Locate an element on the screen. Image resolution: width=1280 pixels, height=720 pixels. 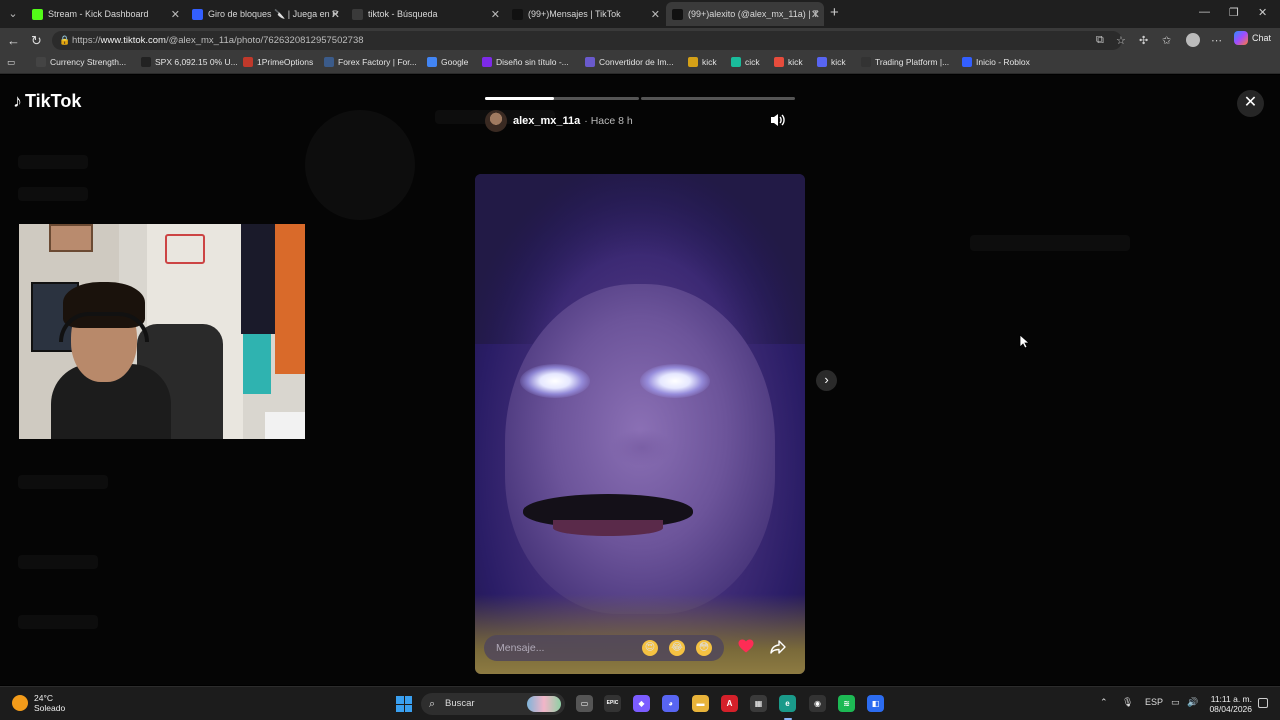
webcam-poster is located at coordinates (71, 238).